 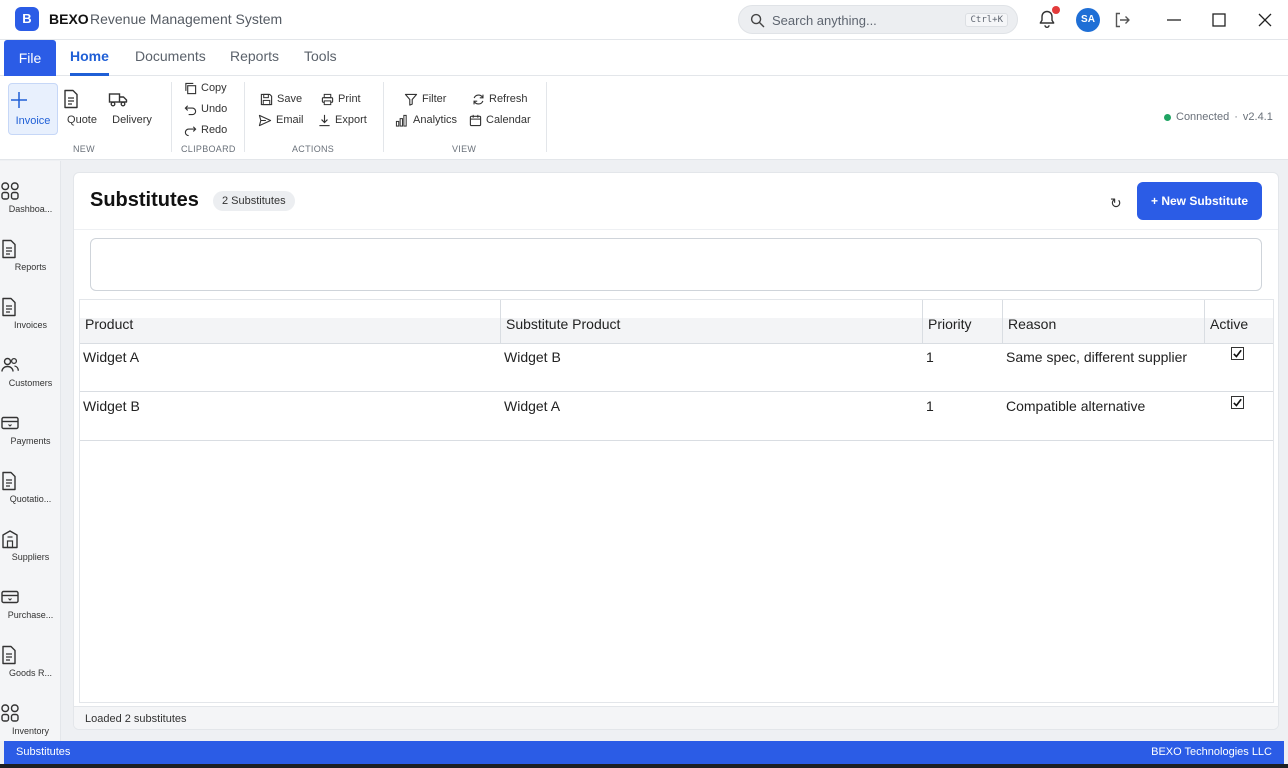 What do you see at coordinates (290, 322) in the screenshot?
I see `column-header-product: Product` at bounding box center [290, 322].